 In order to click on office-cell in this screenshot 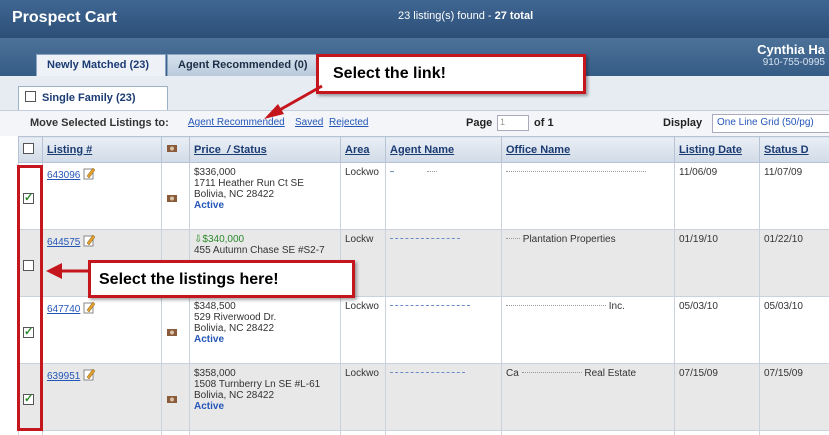, I will do `click(588, 196)`.